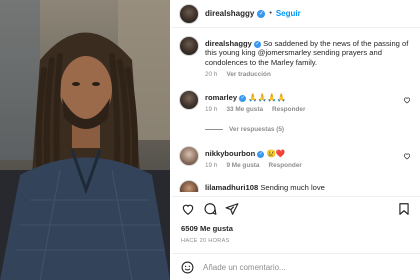  Describe the element at coordinates (205, 241) in the screenshot. I see `post-timestamp: HACE 20 HORAS` at that location.